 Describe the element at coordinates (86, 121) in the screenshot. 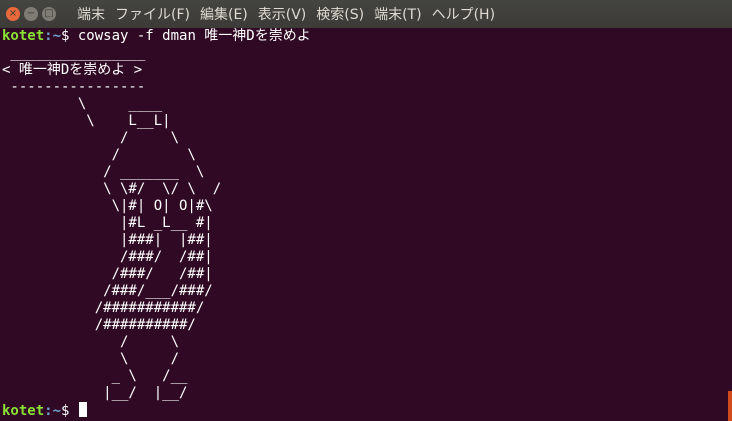

I see `output-line: \ L__L|` at that location.